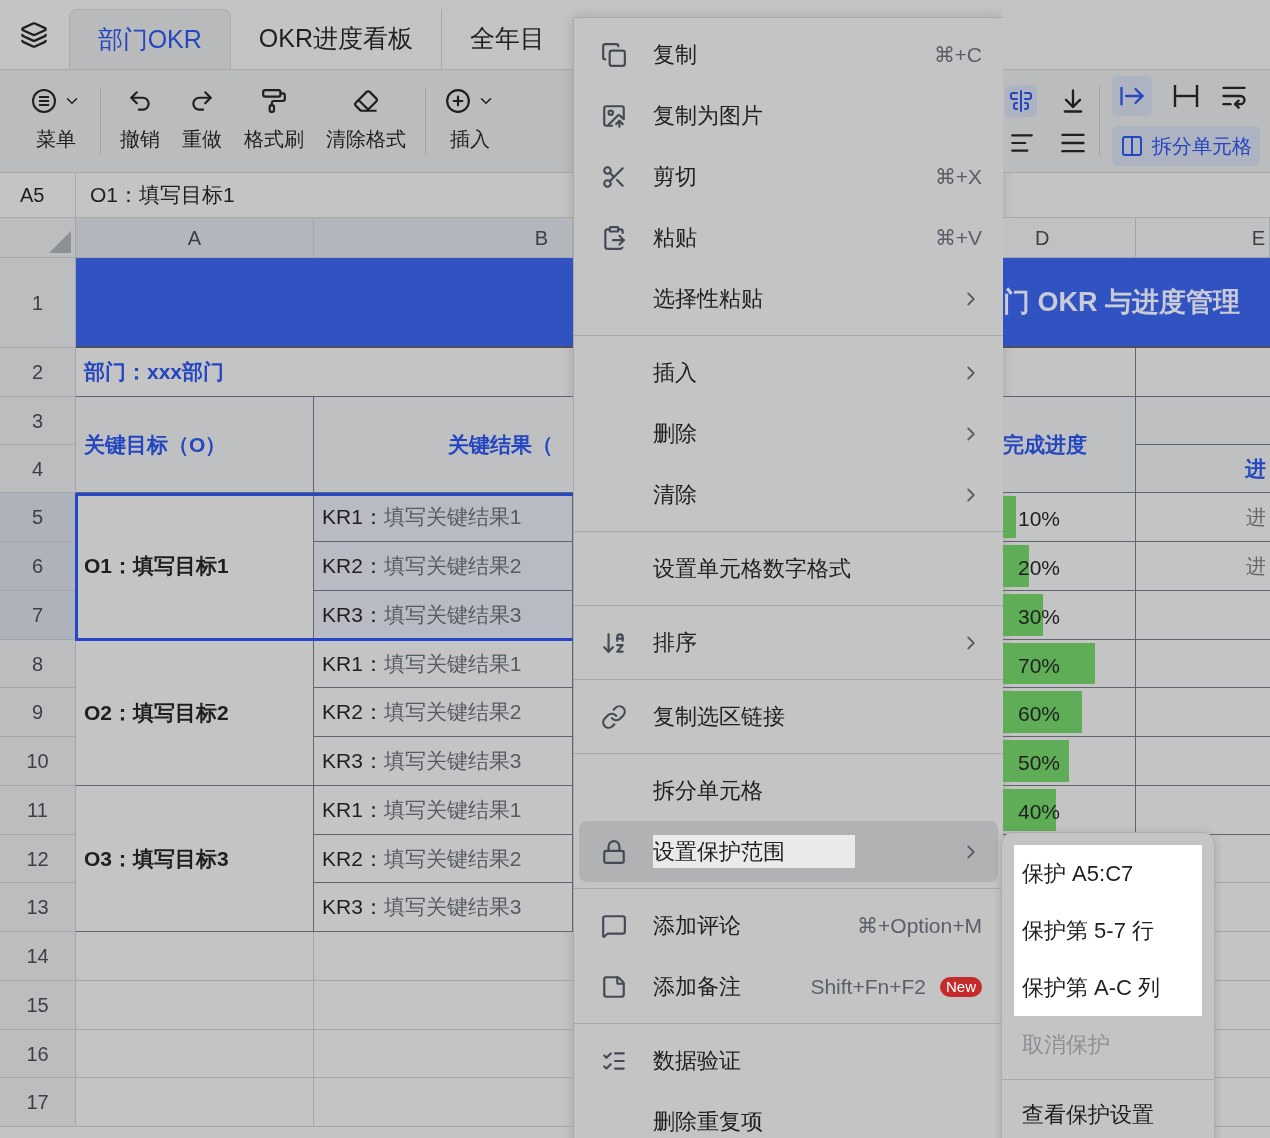 This screenshot has height=1138, width=1270. I want to click on row-header: 12, so click(38, 859).